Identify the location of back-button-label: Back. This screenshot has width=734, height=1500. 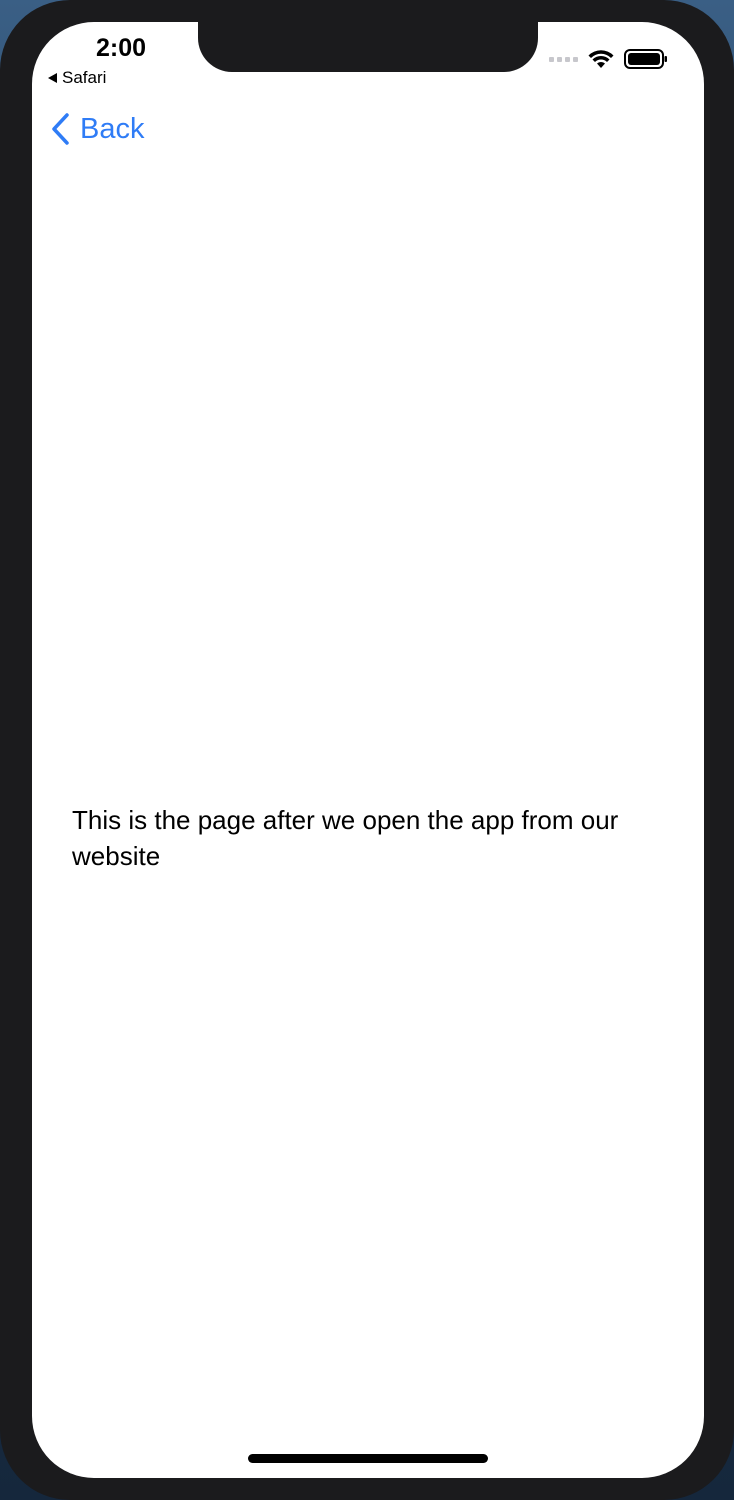
(112, 128).